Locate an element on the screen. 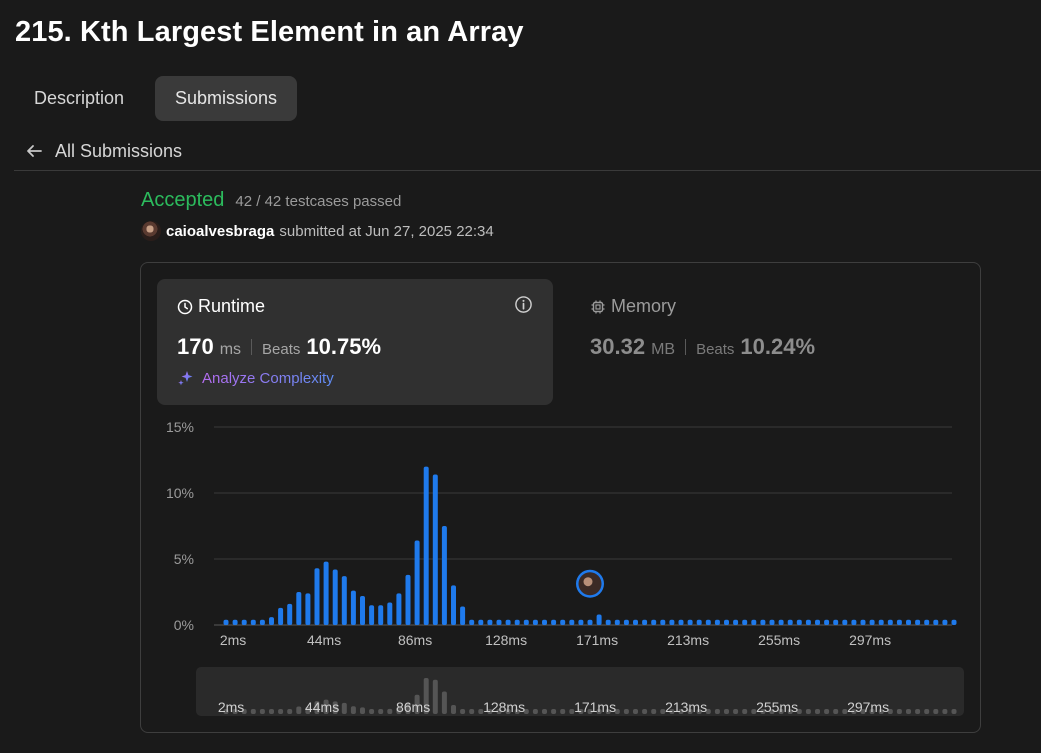 The height and width of the screenshot is (753, 1041). avatar is located at coordinates (151, 231).